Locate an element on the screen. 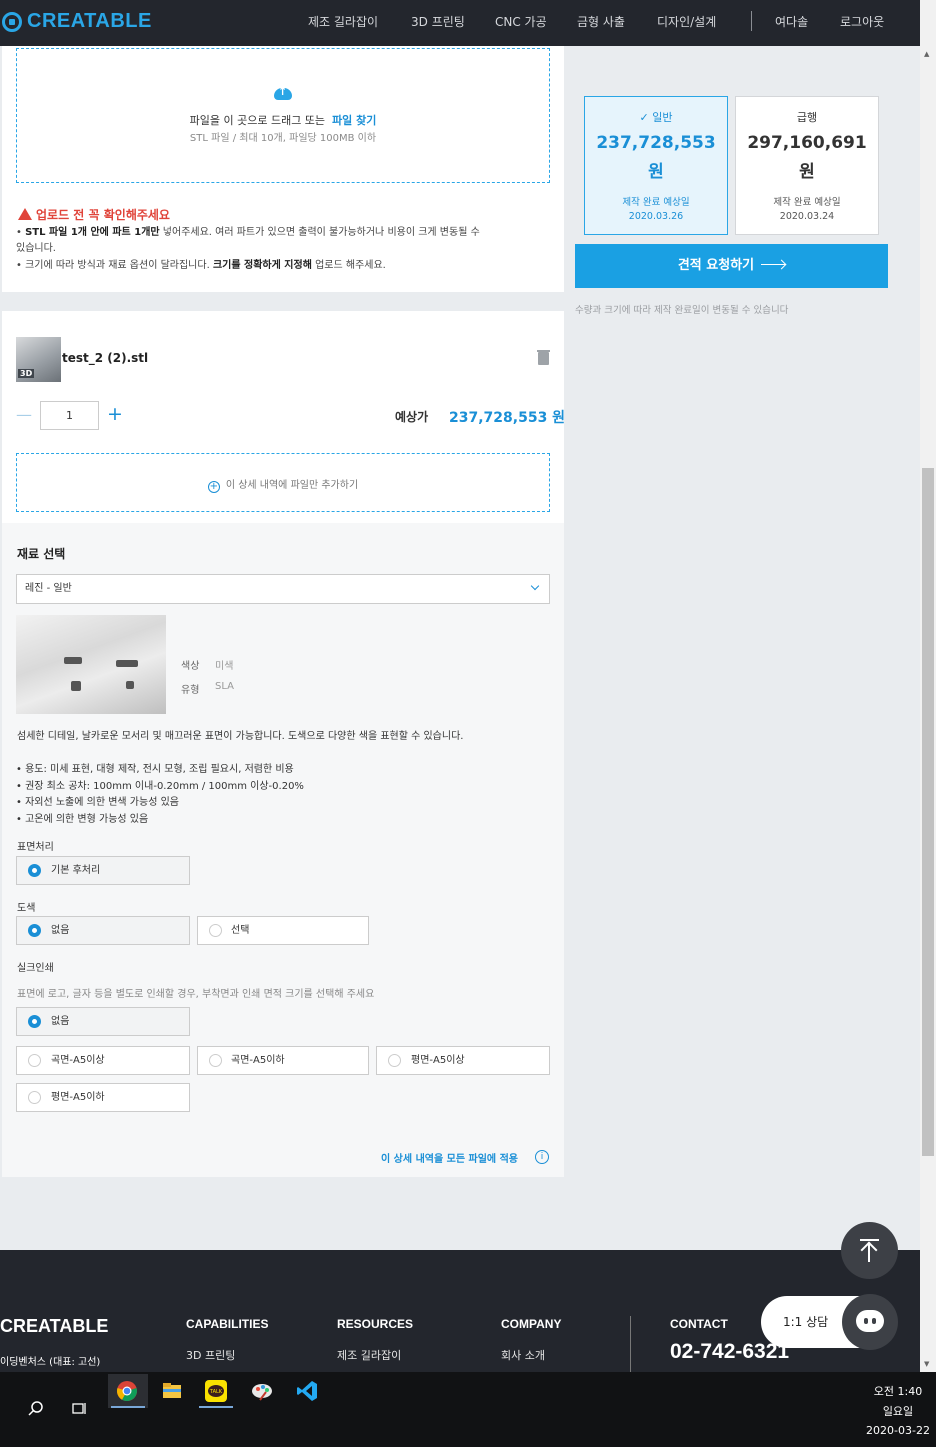 The height and width of the screenshot is (1447, 936). paint-label: 도색 is located at coordinates (26, 908).